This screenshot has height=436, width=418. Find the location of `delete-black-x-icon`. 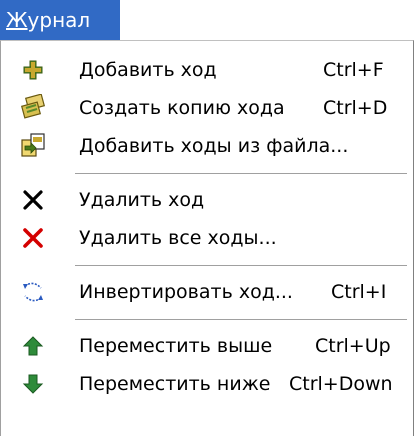

delete-black-x-icon is located at coordinates (33, 200).